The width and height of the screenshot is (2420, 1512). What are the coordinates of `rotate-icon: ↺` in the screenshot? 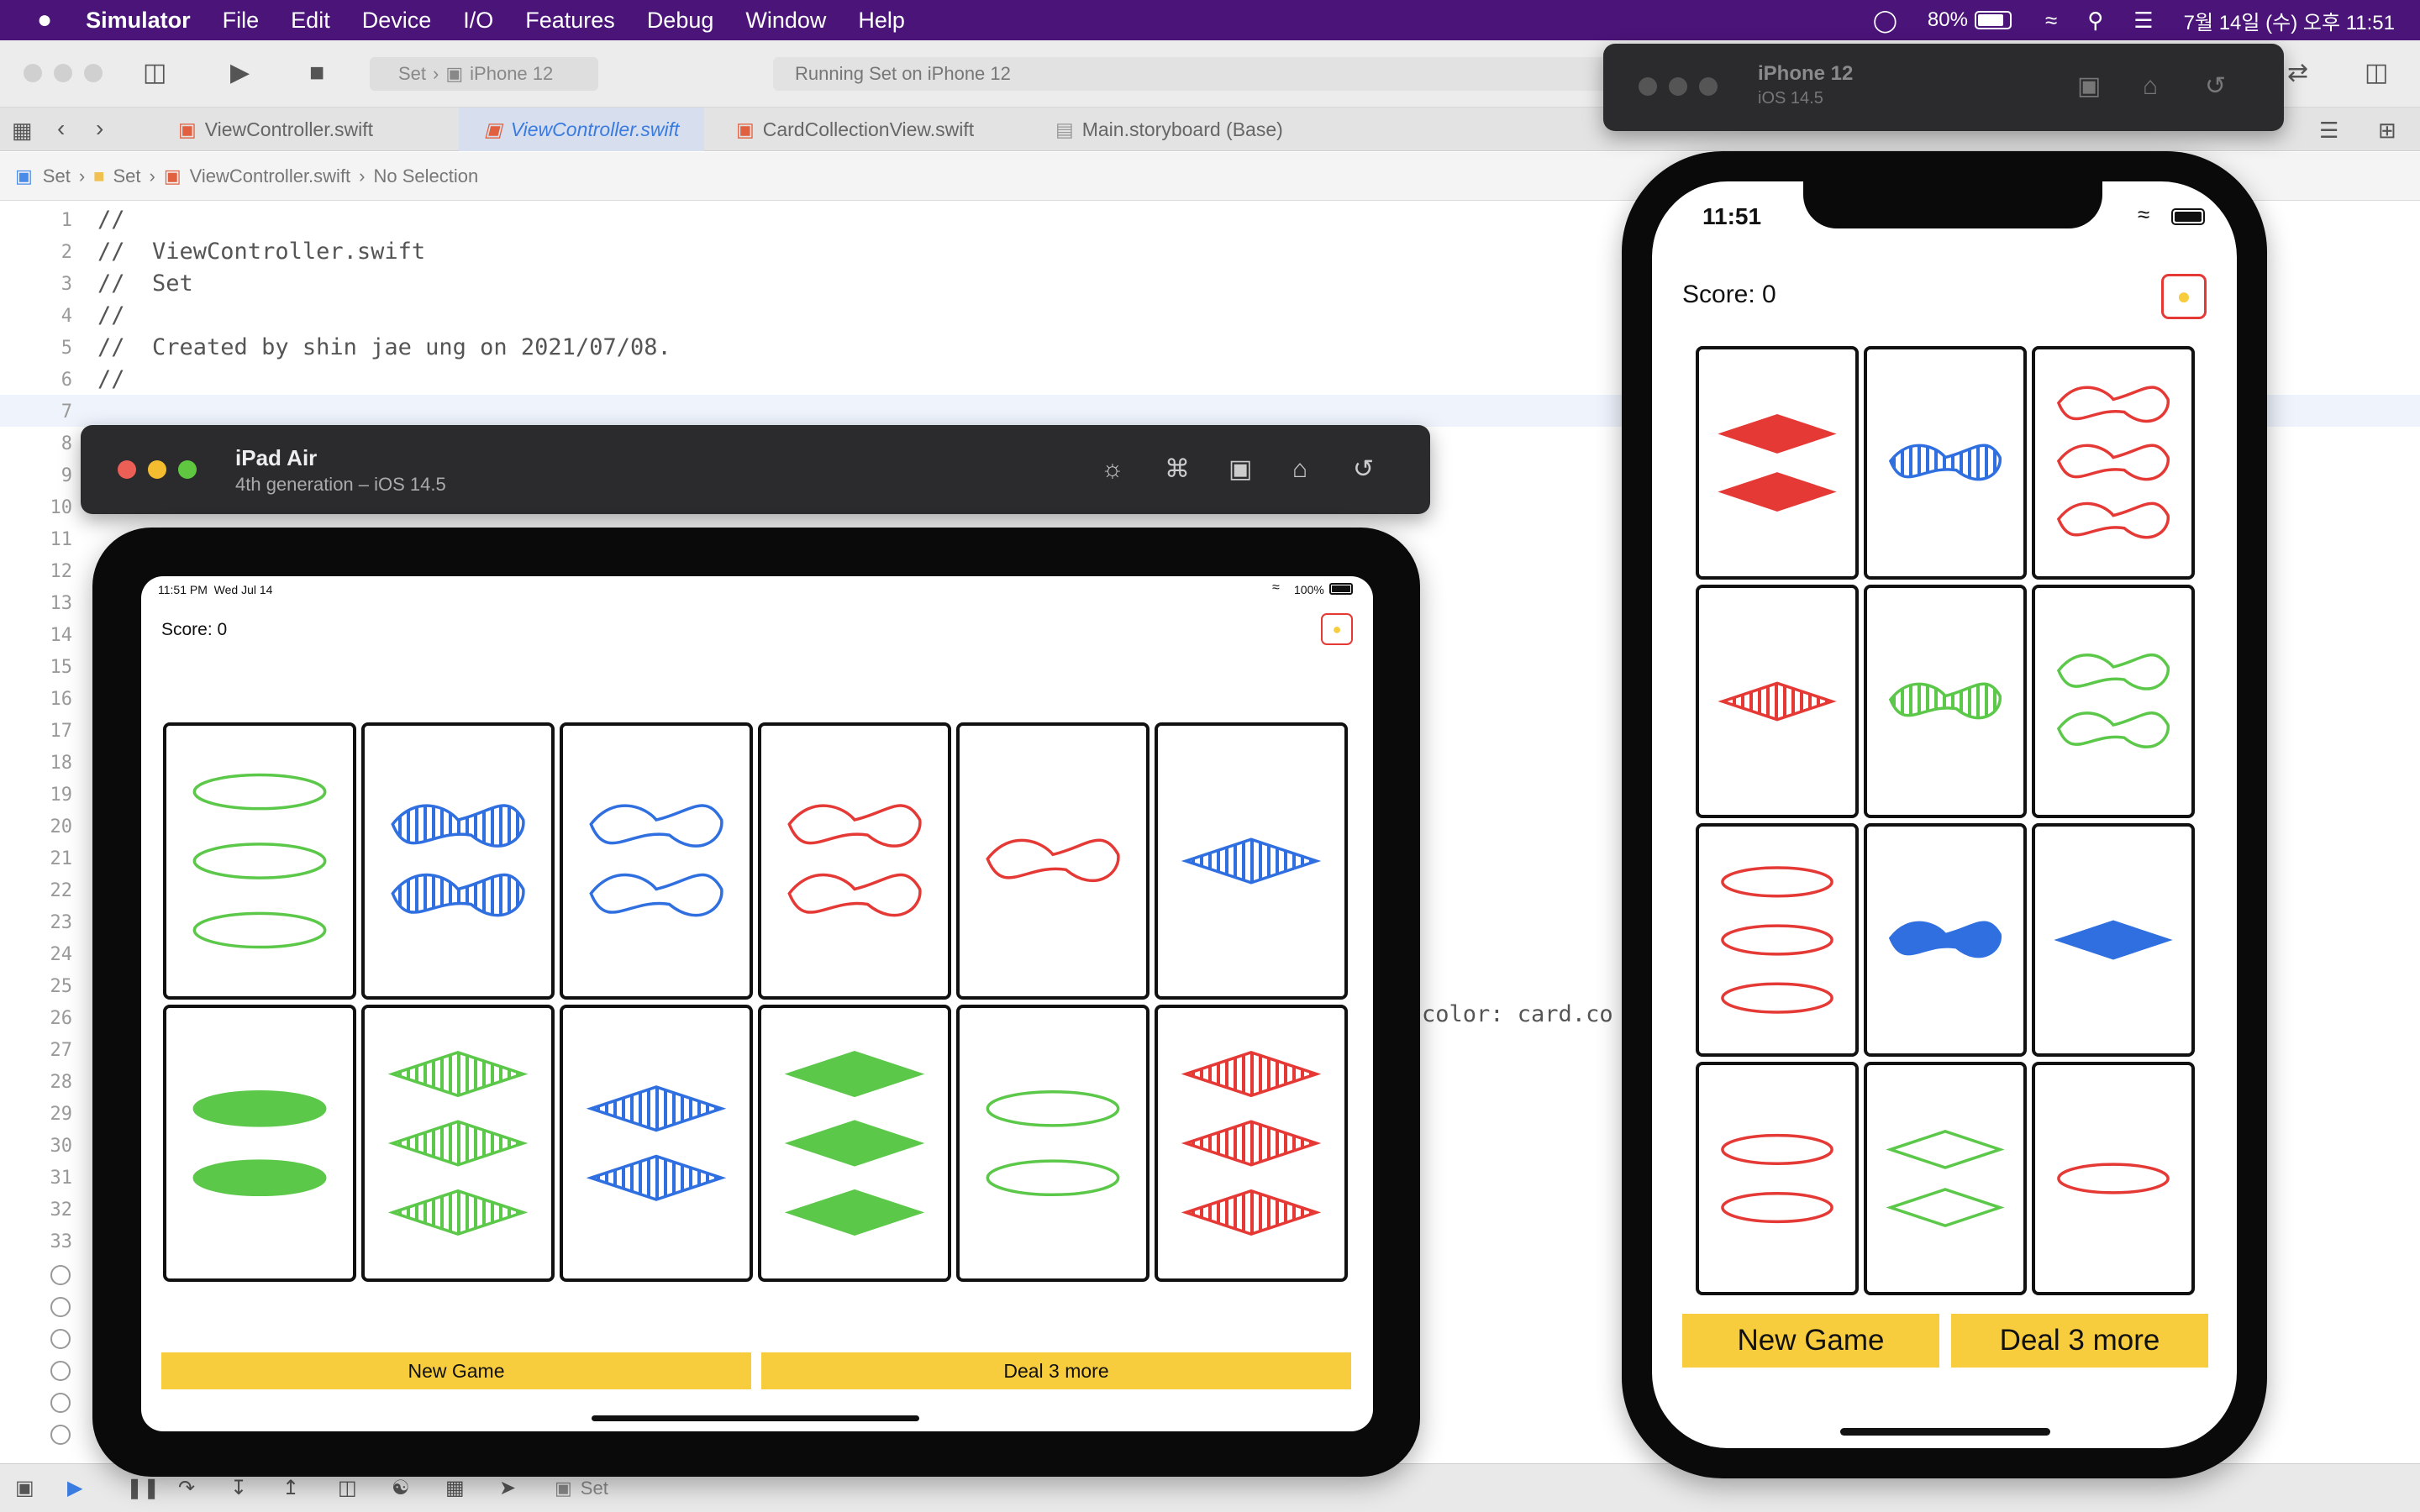 It's located at (2215, 86).